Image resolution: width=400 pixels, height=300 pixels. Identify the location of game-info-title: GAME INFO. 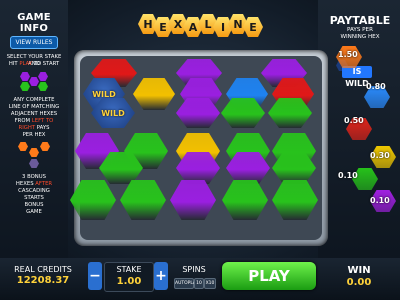
(34, 23).